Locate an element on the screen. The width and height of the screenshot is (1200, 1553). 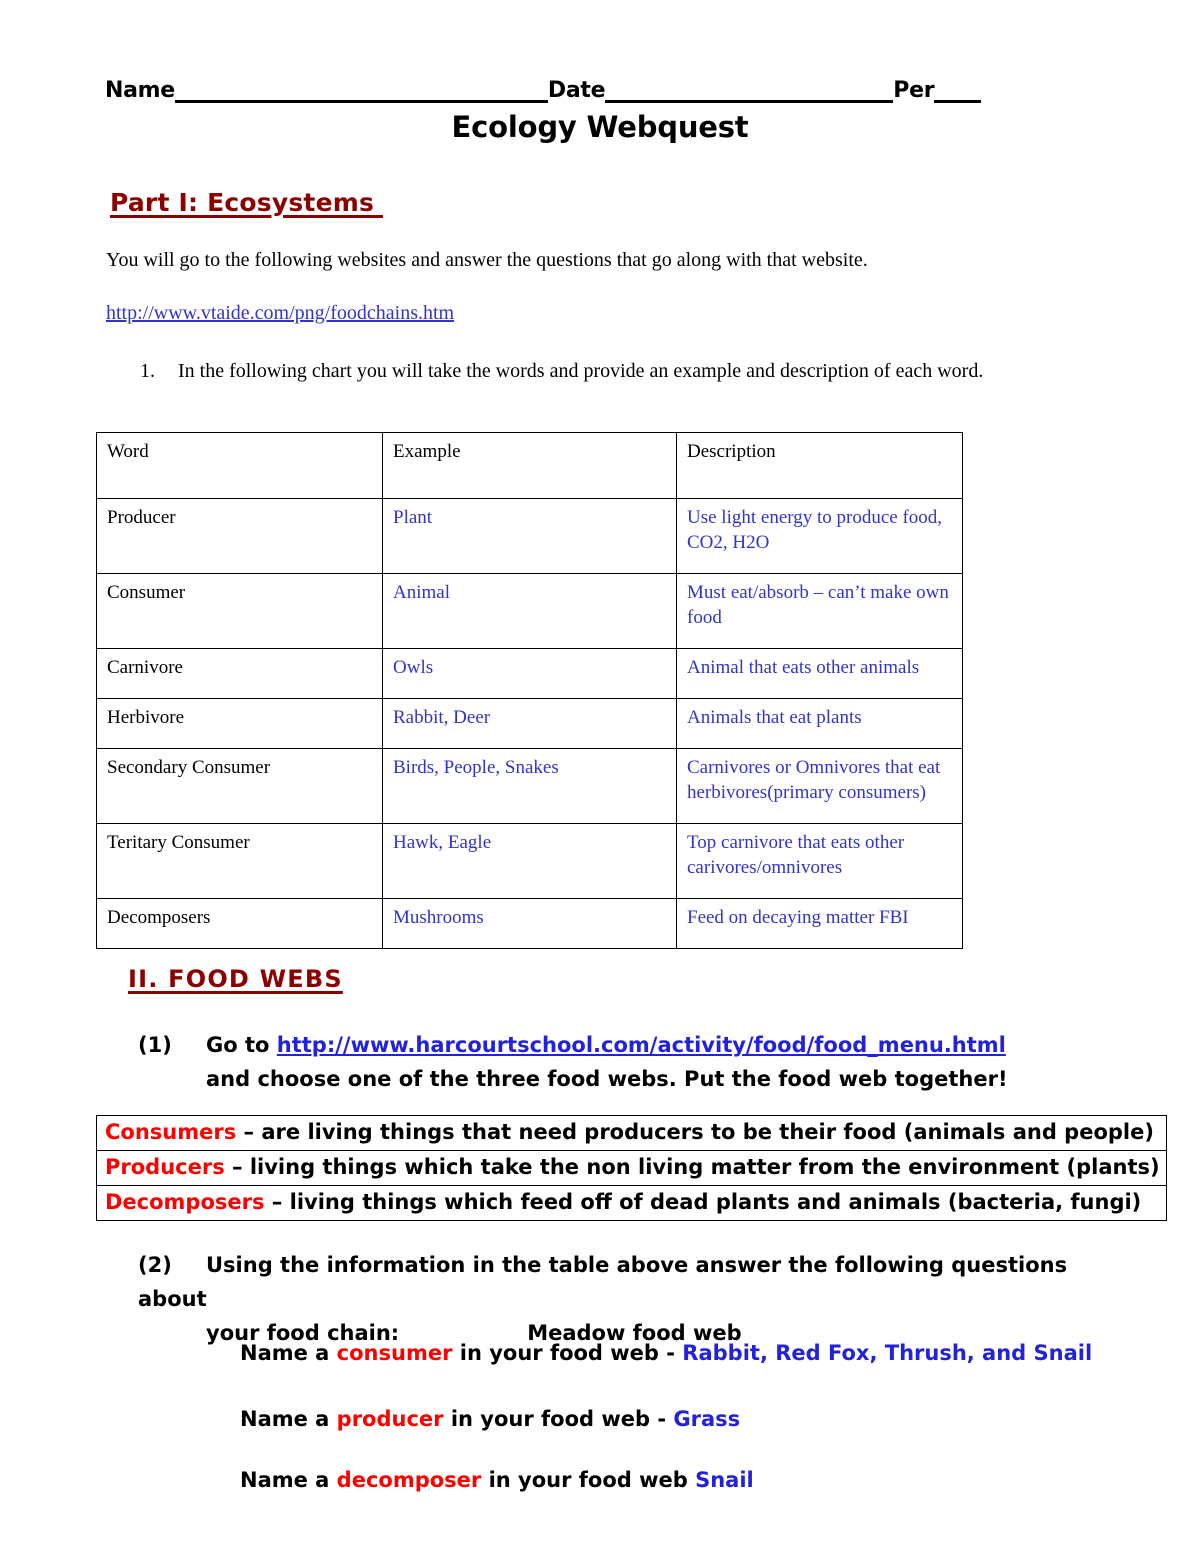
cell-word: Consumer is located at coordinates (239, 611).